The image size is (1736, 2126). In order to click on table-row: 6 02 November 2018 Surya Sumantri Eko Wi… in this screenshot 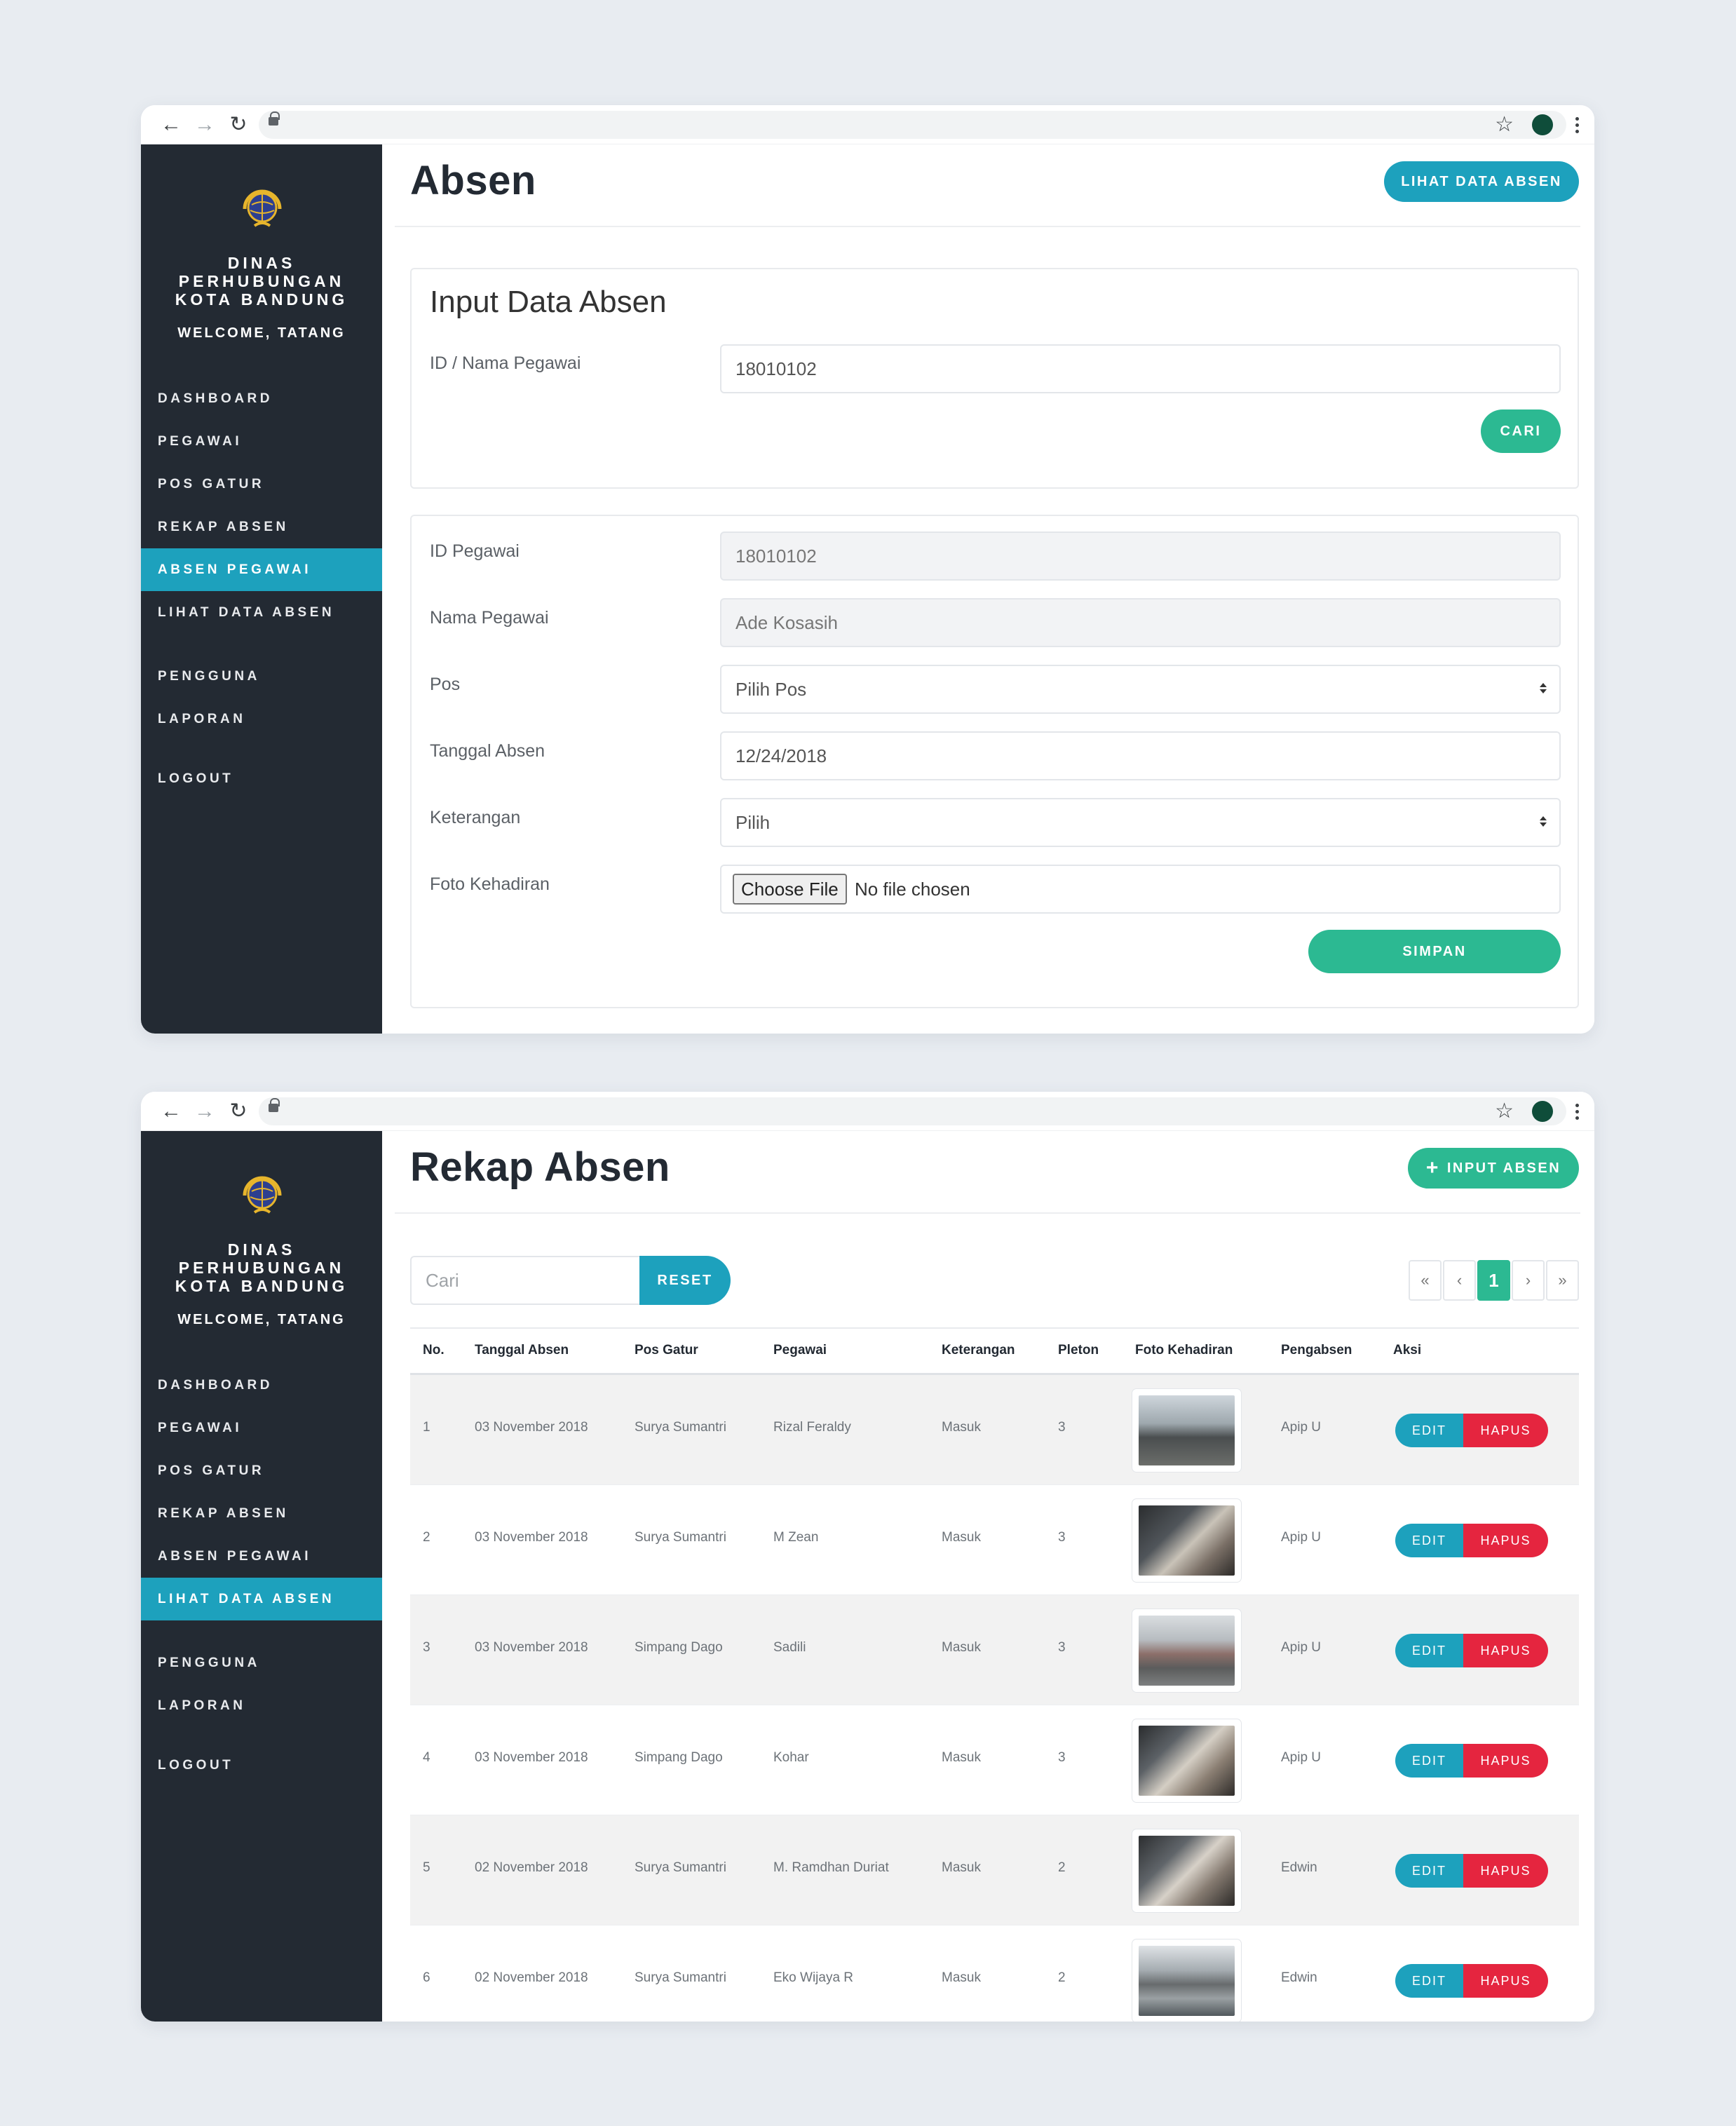, I will do `click(994, 1974)`.